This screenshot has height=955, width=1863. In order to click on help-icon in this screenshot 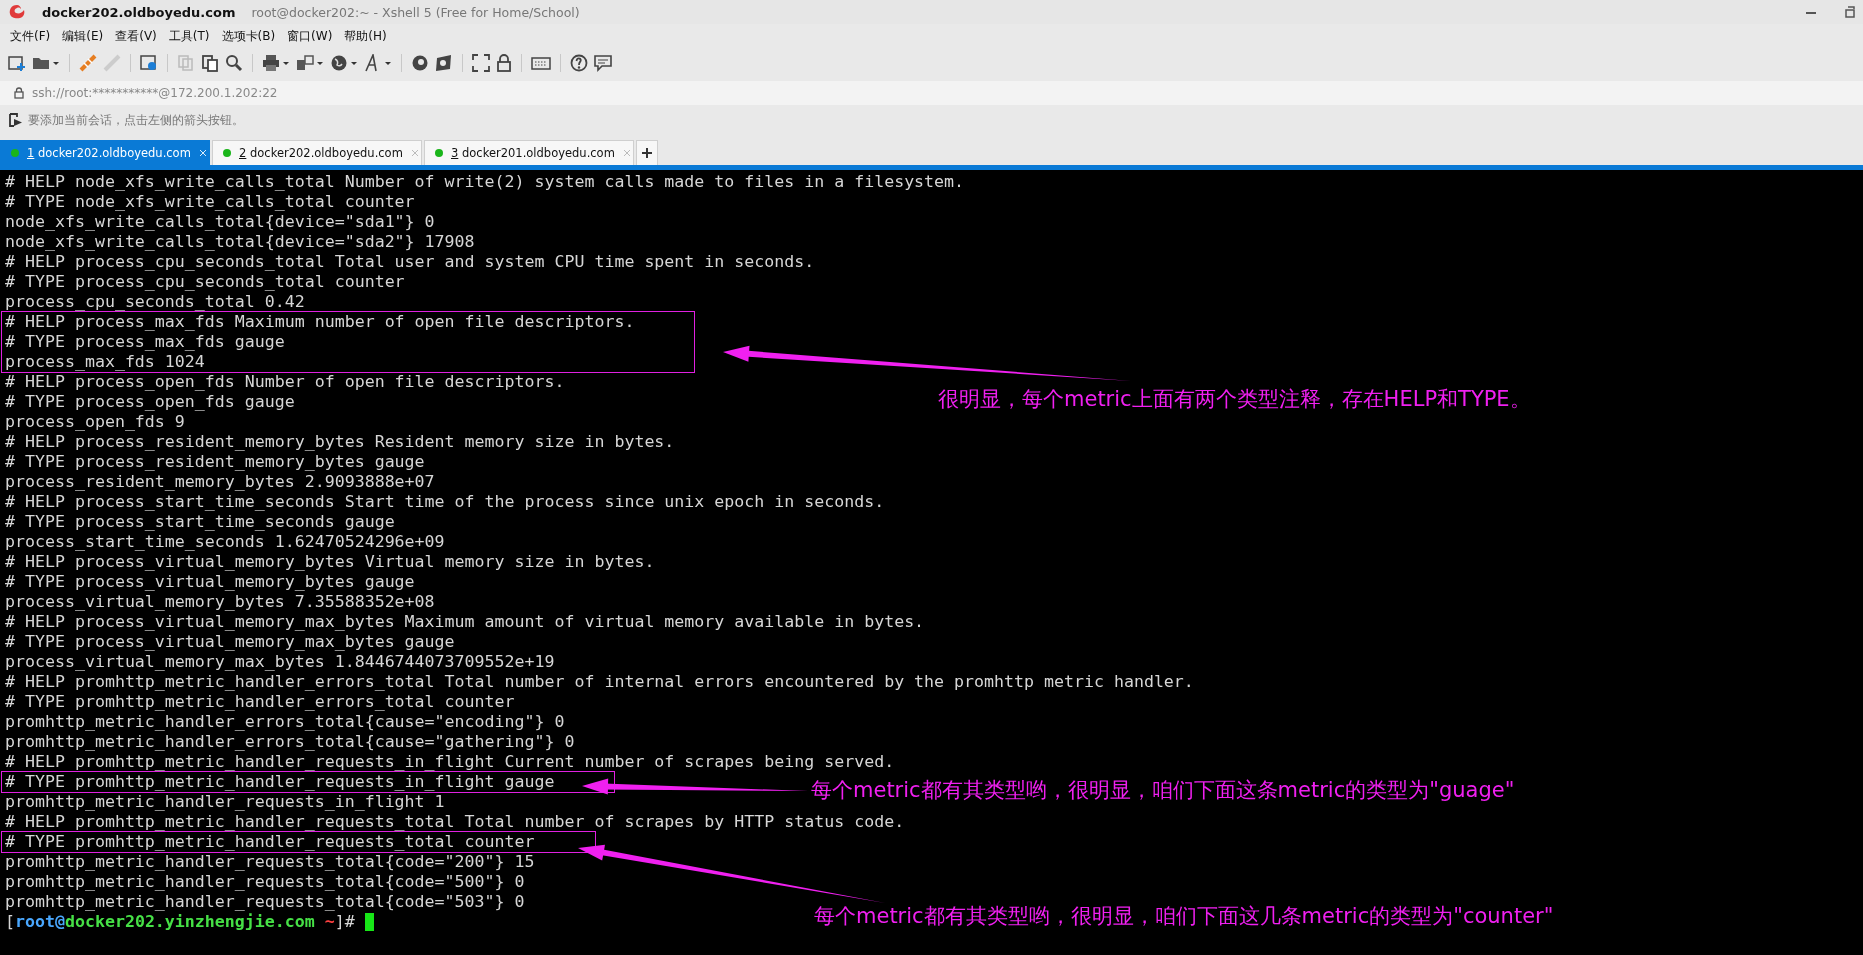, I will do `click(579, 63)`.